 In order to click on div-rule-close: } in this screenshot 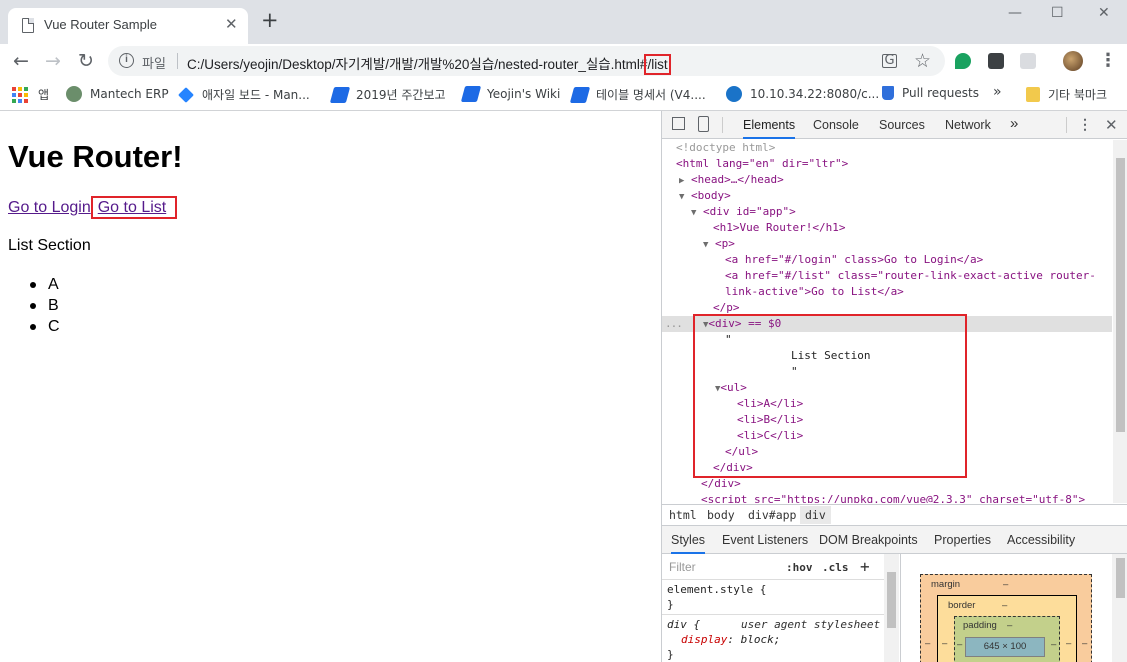, I will do `click(670, 654)`.